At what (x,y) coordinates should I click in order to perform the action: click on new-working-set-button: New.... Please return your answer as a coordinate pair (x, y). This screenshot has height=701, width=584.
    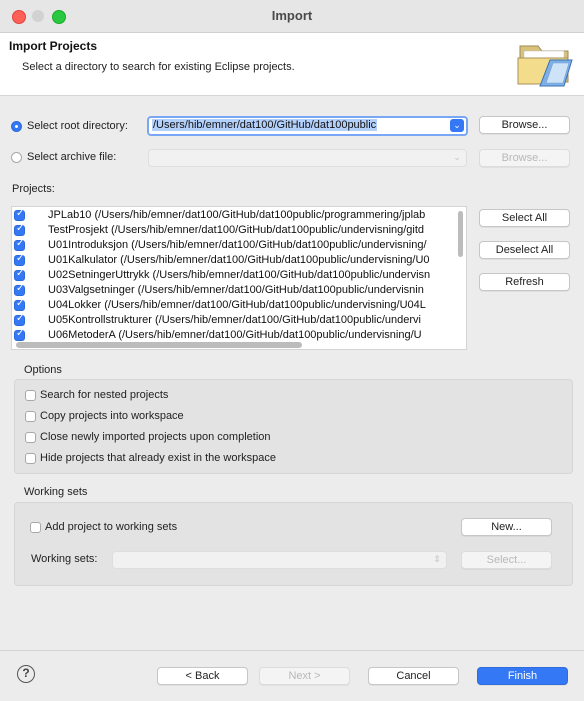
    Looking at the image, I should click on (506, 527).